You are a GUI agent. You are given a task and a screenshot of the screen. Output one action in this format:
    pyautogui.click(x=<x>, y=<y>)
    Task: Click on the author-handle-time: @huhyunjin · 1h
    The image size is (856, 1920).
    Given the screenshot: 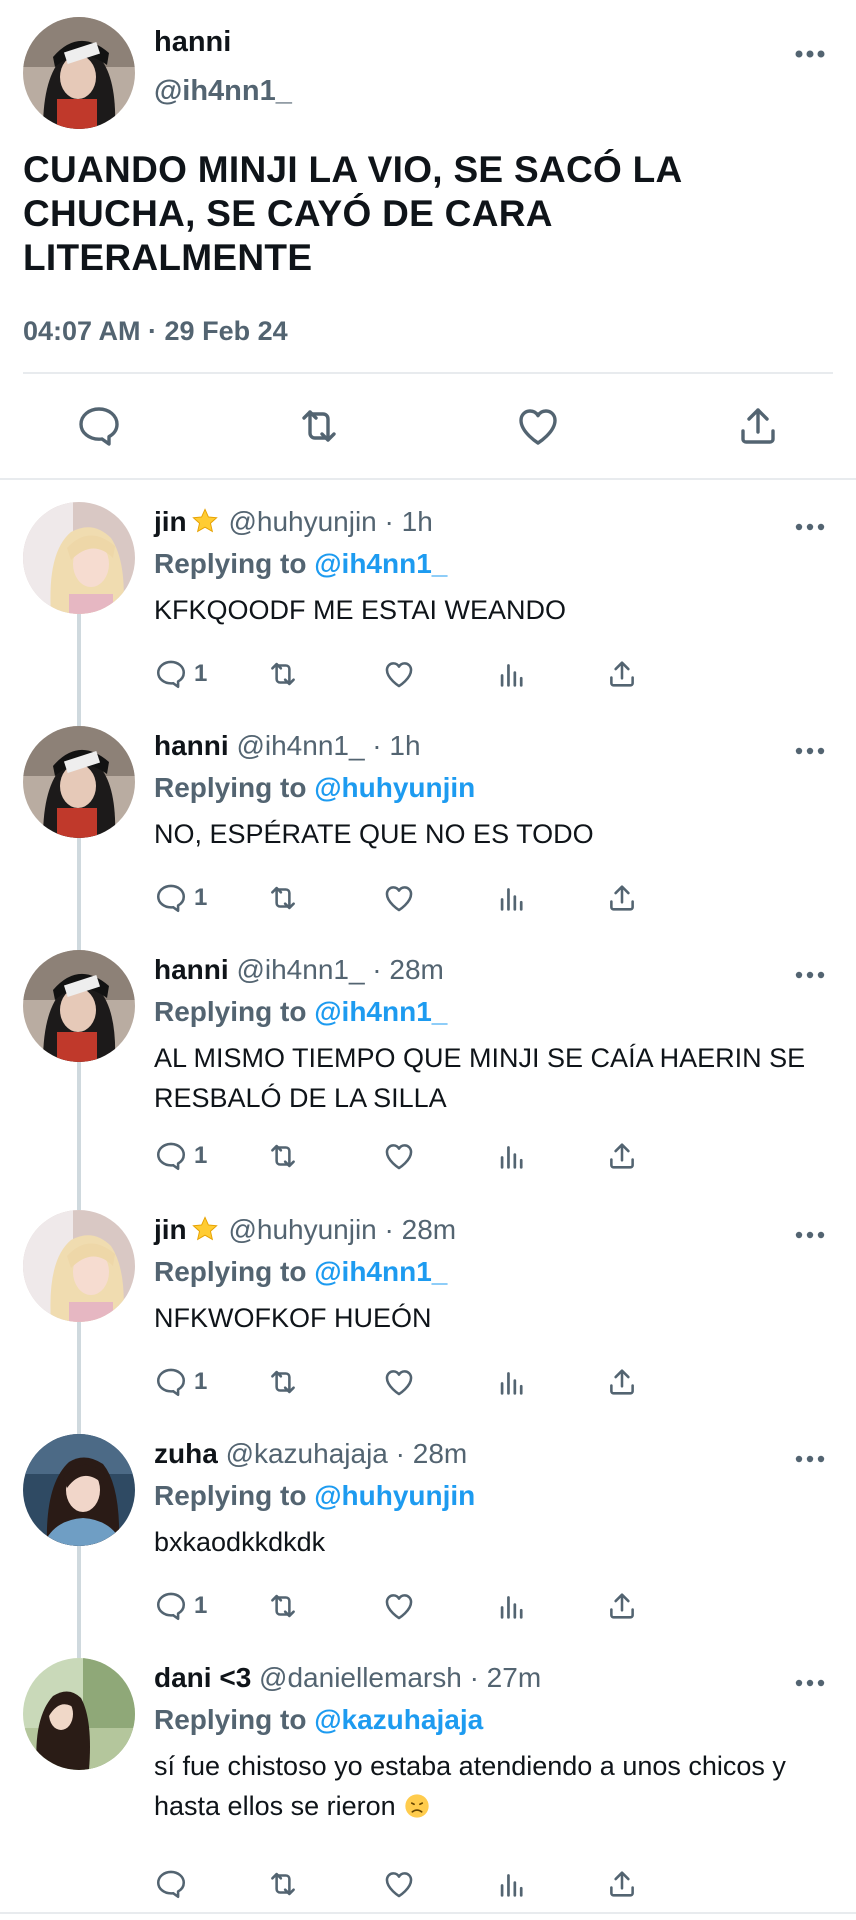 What is the action you would take?
    pyautogui.click(x=330, y=521)
    